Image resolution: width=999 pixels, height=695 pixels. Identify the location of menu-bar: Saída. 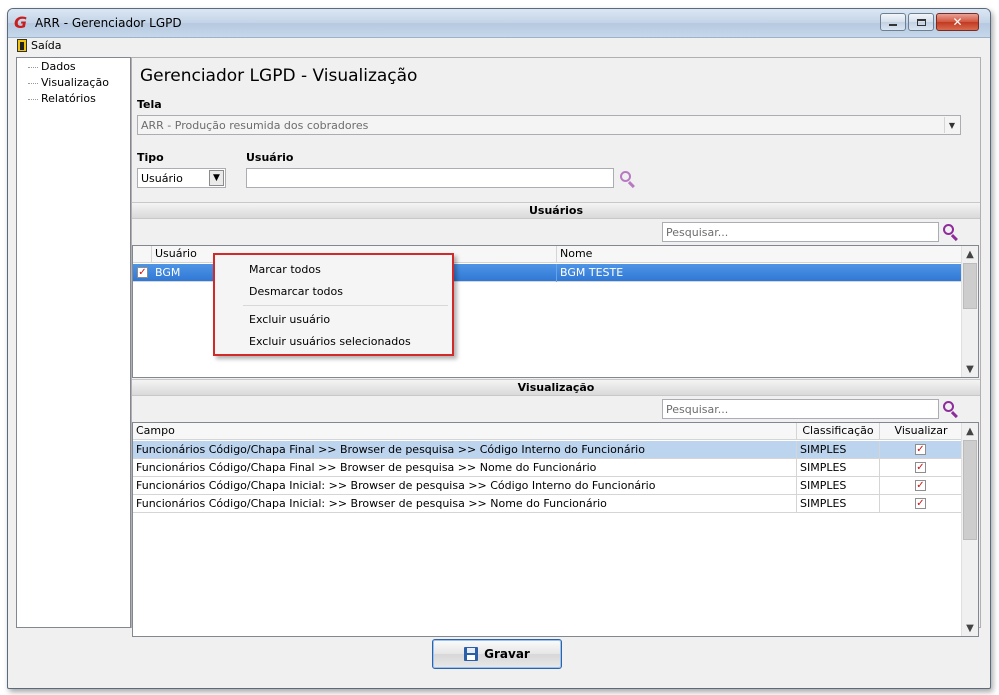
(499, 47).